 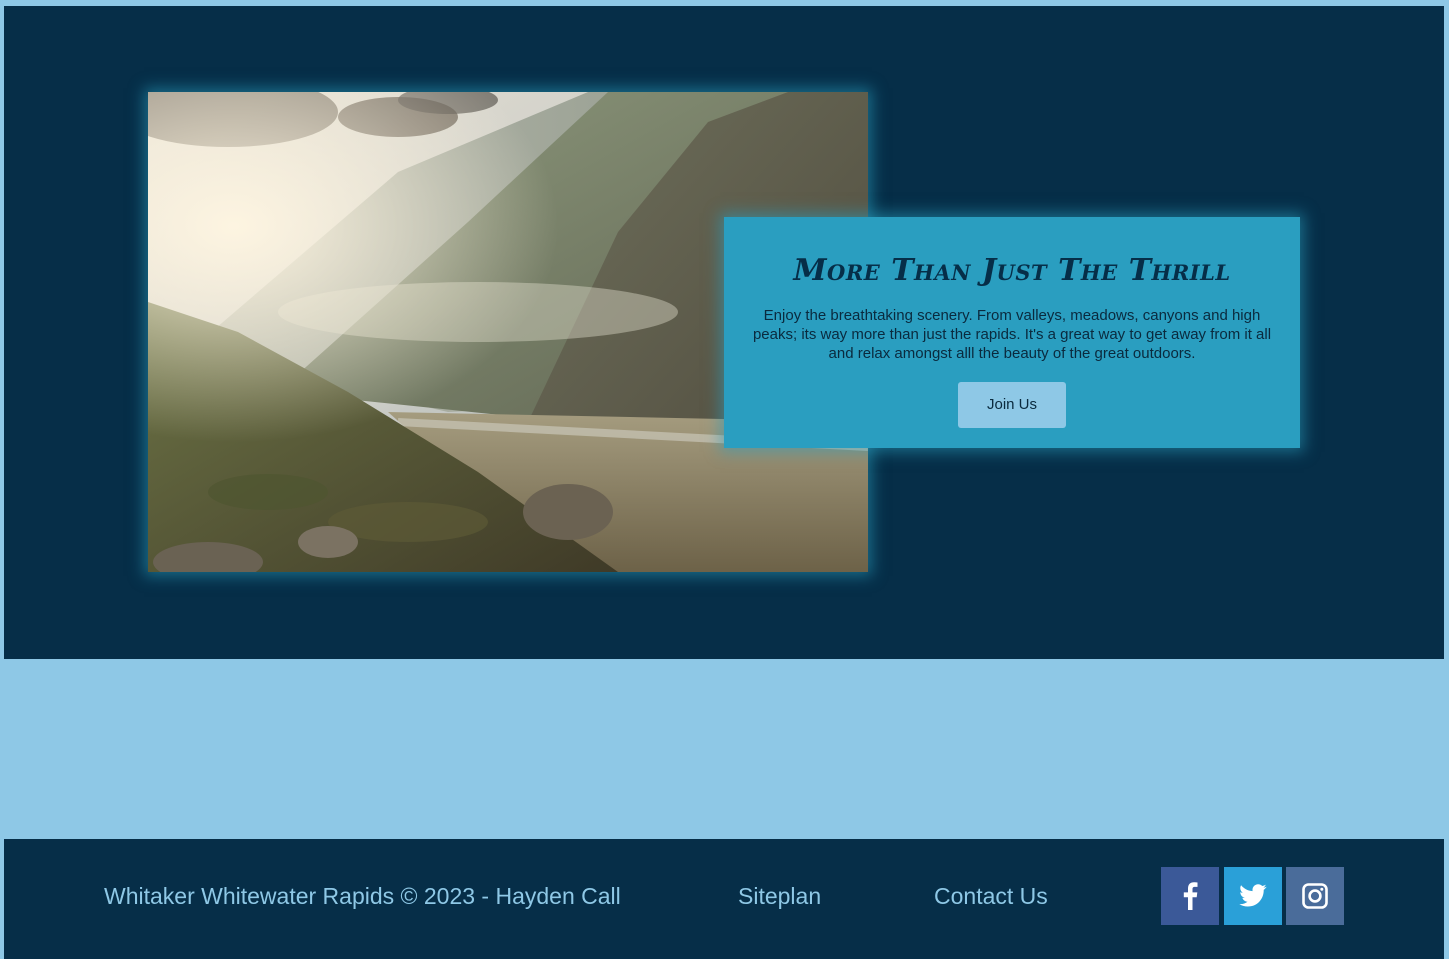 I want to click on siteplan-link: Siteplan, so click(x=779, y=896).